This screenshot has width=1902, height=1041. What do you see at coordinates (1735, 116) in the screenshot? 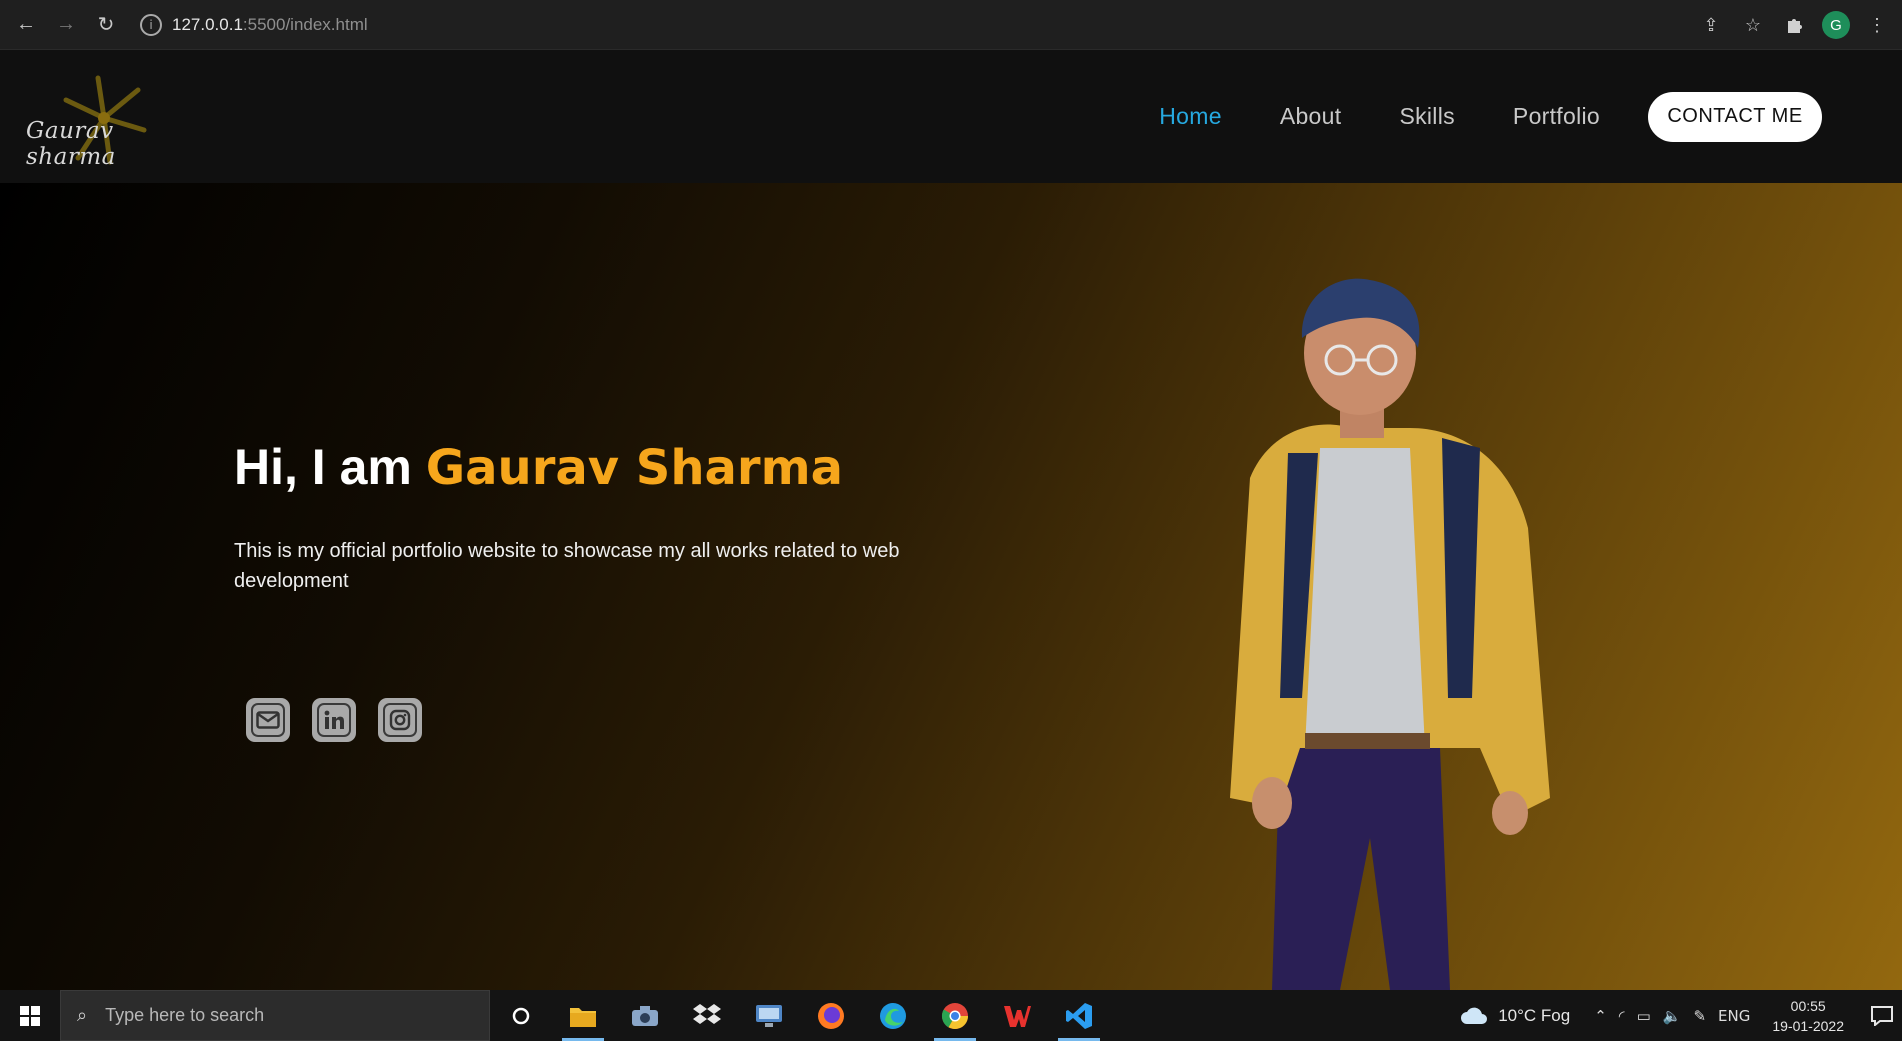
I see `contact-me-button: CONTACT ME` at bounding box center [1735, 116].